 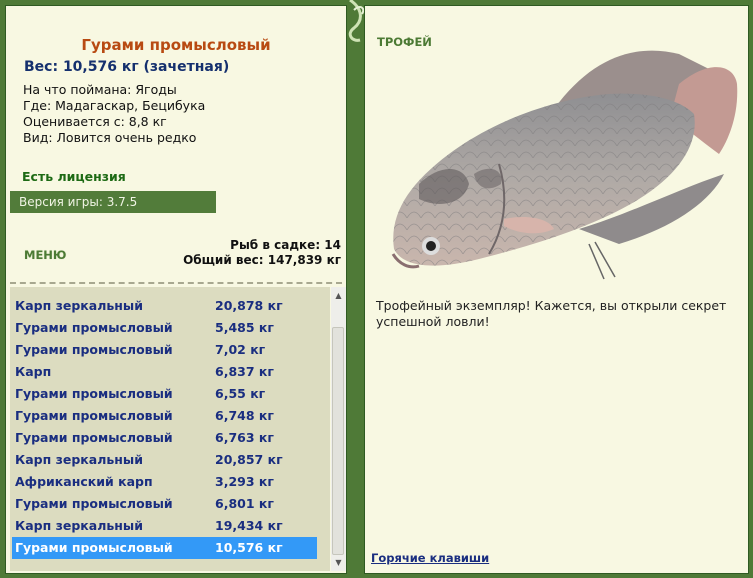 What do you see at coordinates (244, 327) in the screenshot?
I see `catch-fish-weight: 5,485 кг` at bounding box center [244, 327].